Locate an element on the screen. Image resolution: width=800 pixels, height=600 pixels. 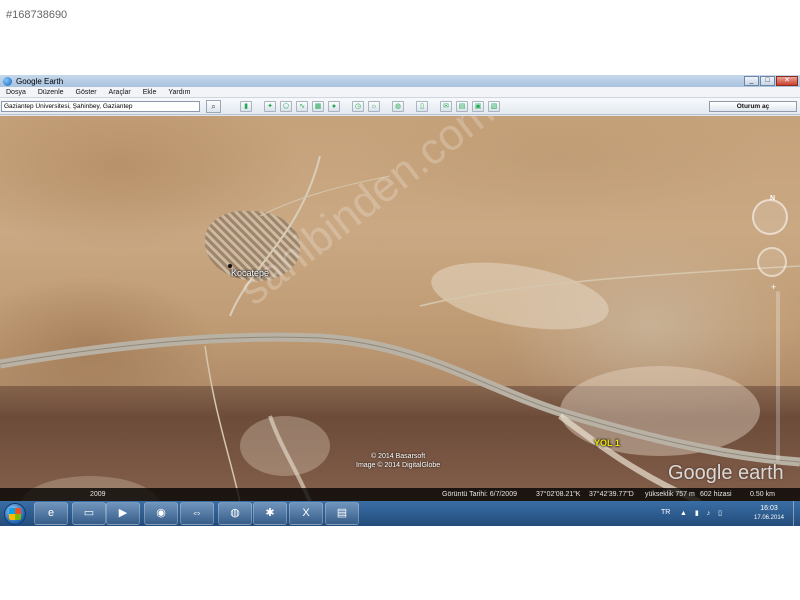
polygon-icon: ⬠ is located at coordinates (286, 106).